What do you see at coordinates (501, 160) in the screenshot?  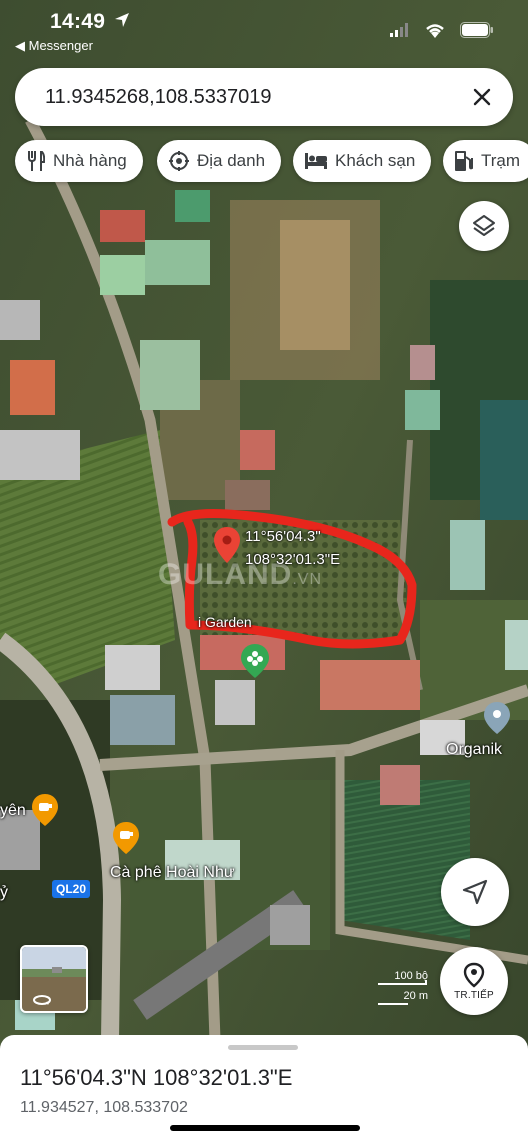 I see `chip-label: Trạm` at bounding box center [501, 160].